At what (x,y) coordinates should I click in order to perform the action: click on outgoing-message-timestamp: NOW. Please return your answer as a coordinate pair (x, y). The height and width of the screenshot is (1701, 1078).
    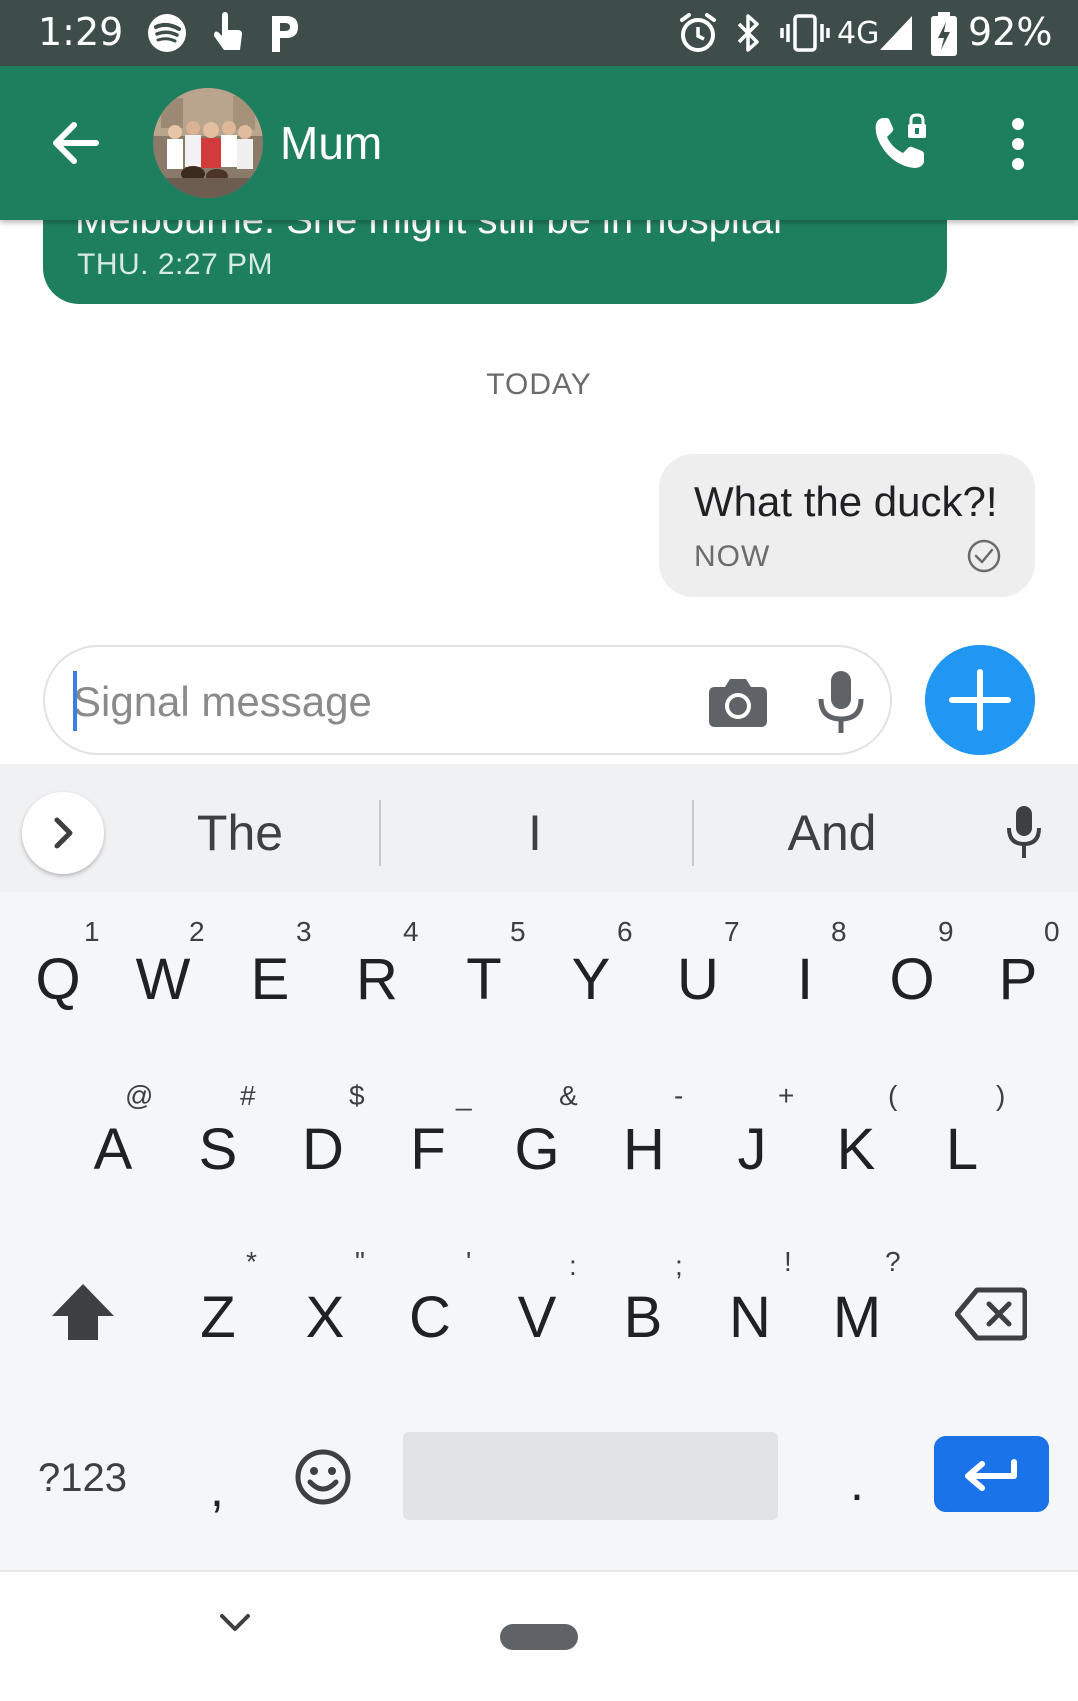
    Looking at the image, I should click on (732, 556).